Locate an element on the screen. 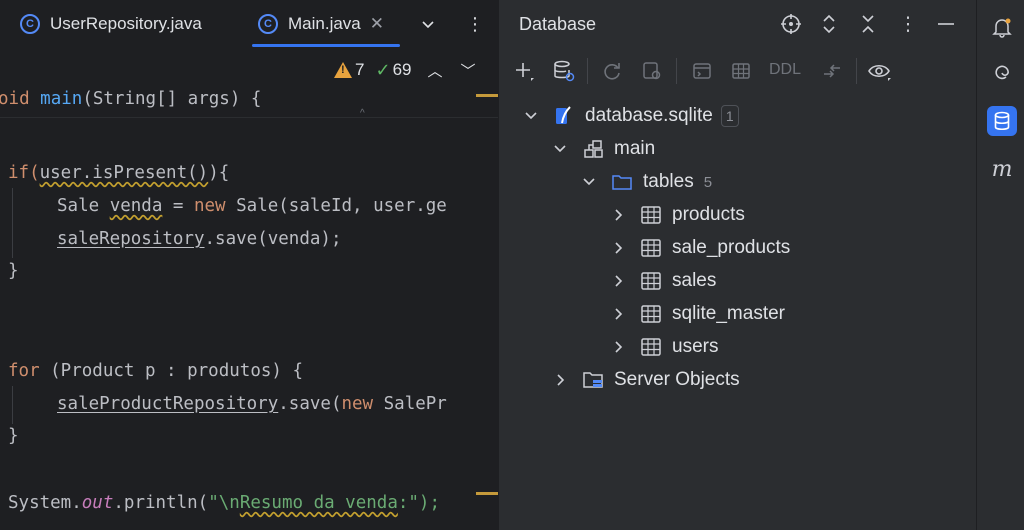 The width and height of the screenshot is (1024, 530). collapse-all-icon is located at coordinates (868, 25).